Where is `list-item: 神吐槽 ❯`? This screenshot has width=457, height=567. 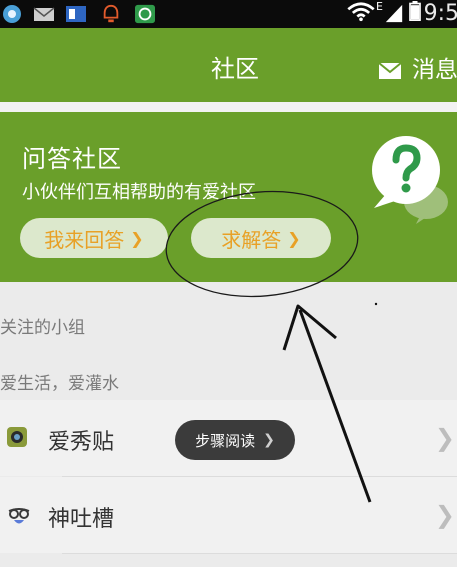
list-item: 神吐槽 ❯ is located at coordinates (228, 515).